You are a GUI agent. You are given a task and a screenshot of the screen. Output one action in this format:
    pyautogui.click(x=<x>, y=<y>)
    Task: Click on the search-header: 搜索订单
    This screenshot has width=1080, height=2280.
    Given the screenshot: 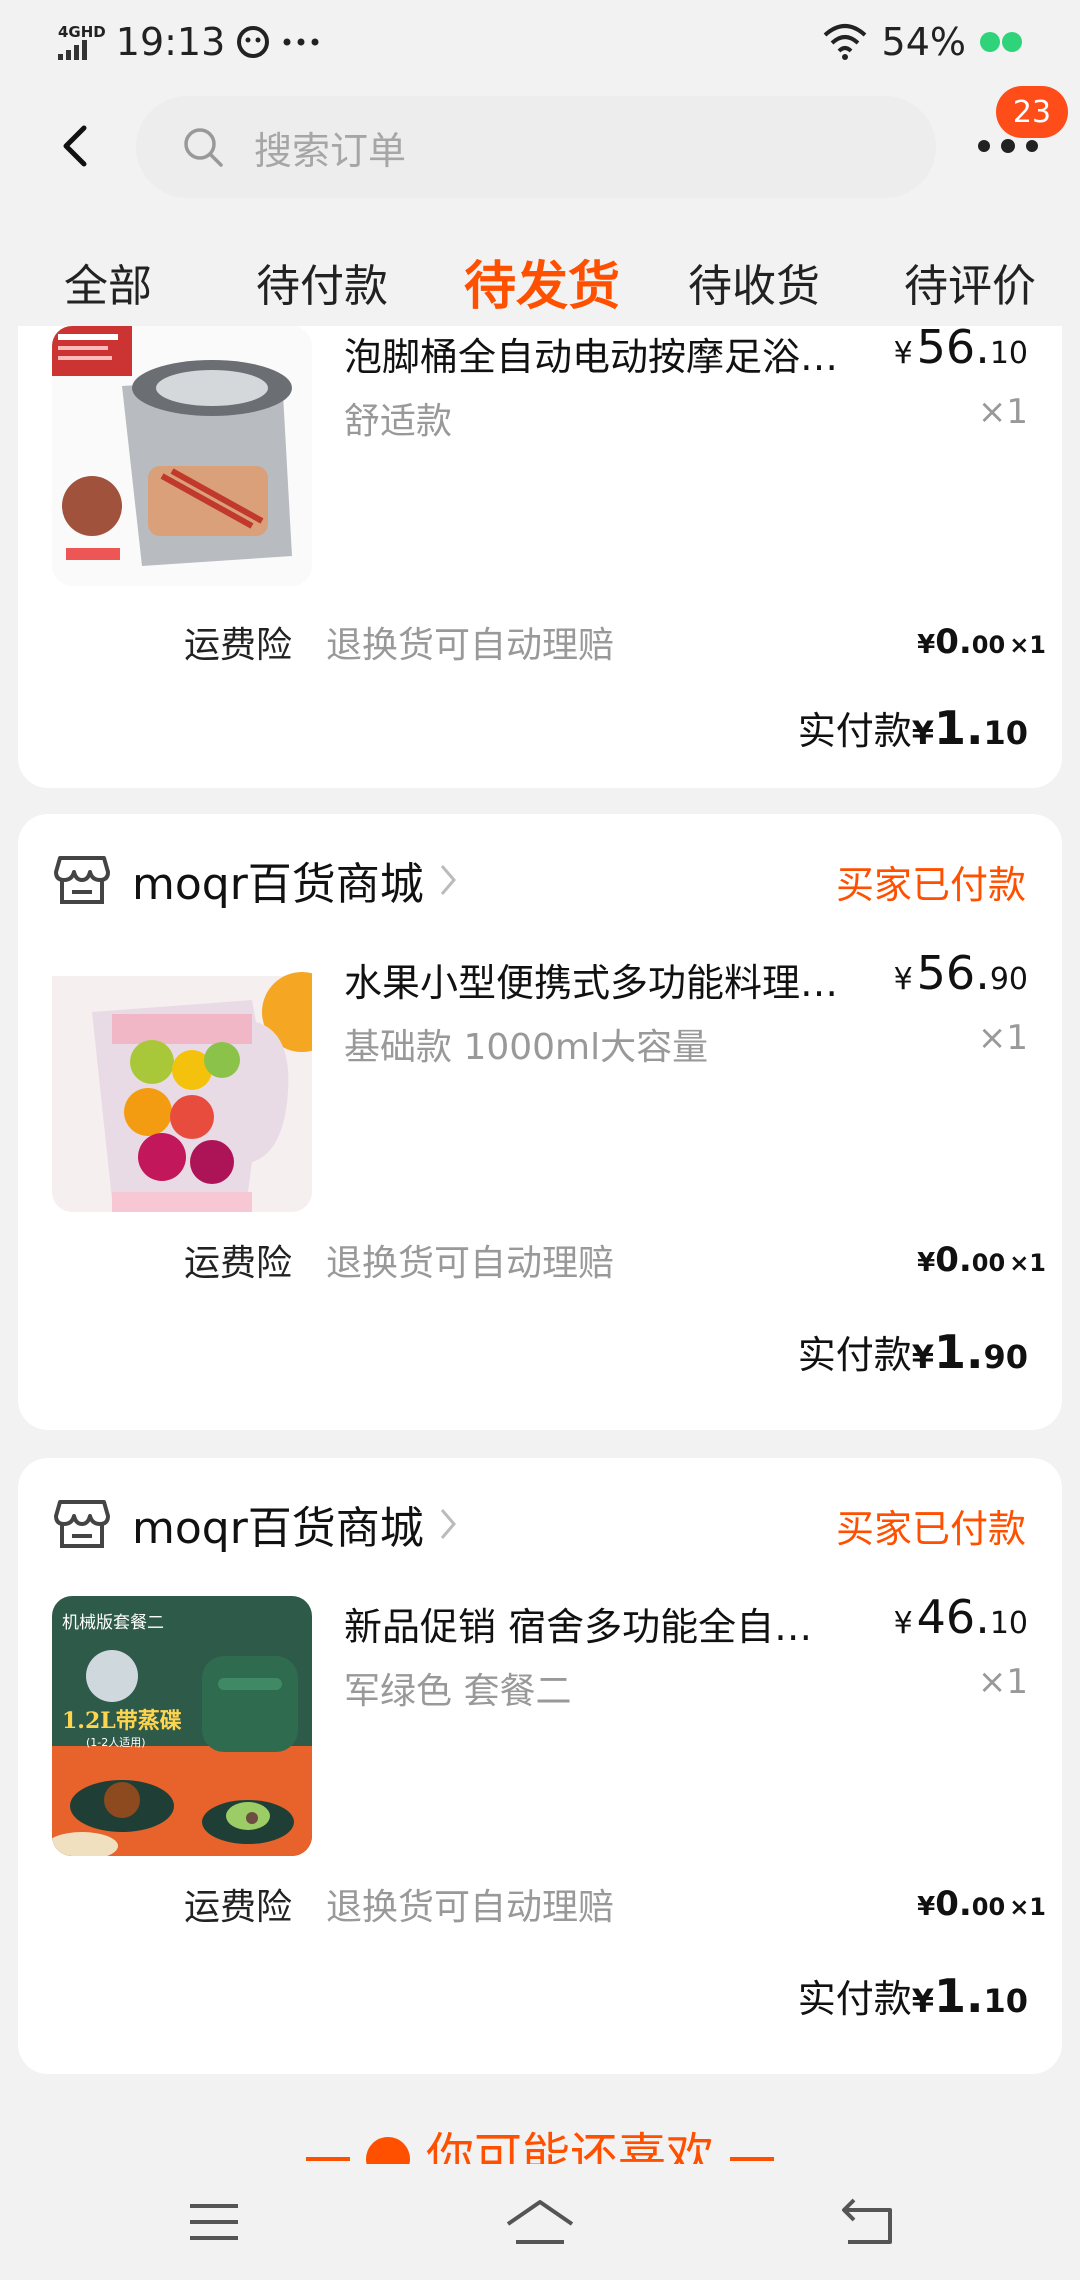 What is the action you would take?
    pyautogui.click(x=540, y=146)
    